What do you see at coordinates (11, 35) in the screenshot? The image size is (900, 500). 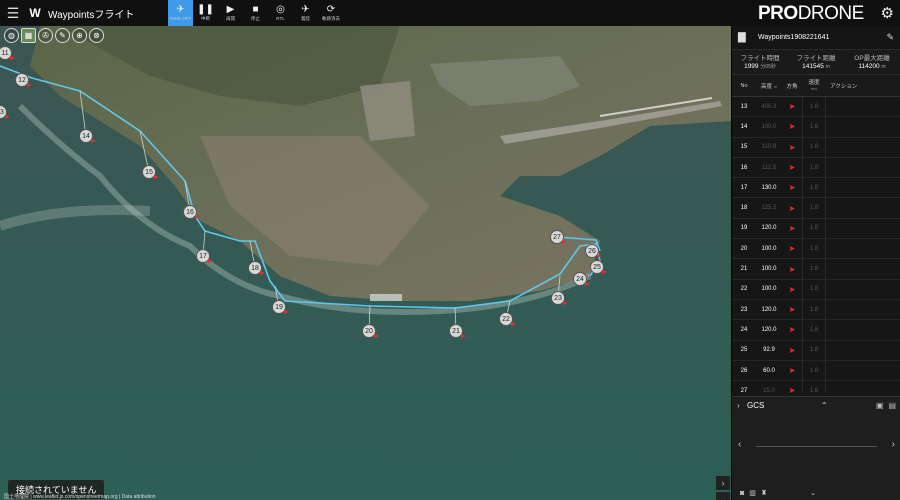 I see `globe-icon: ◍` at bounding box center [11, 35].